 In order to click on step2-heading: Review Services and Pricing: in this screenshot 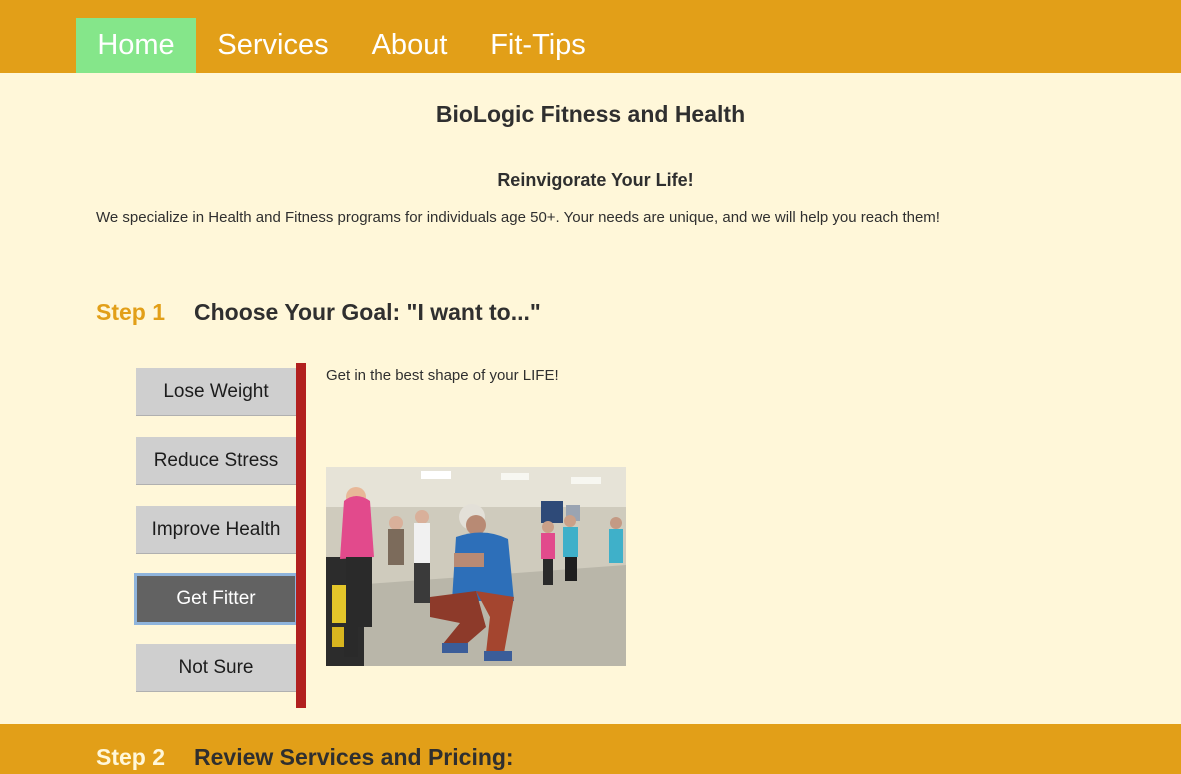, I will do `click(354, 757)`.